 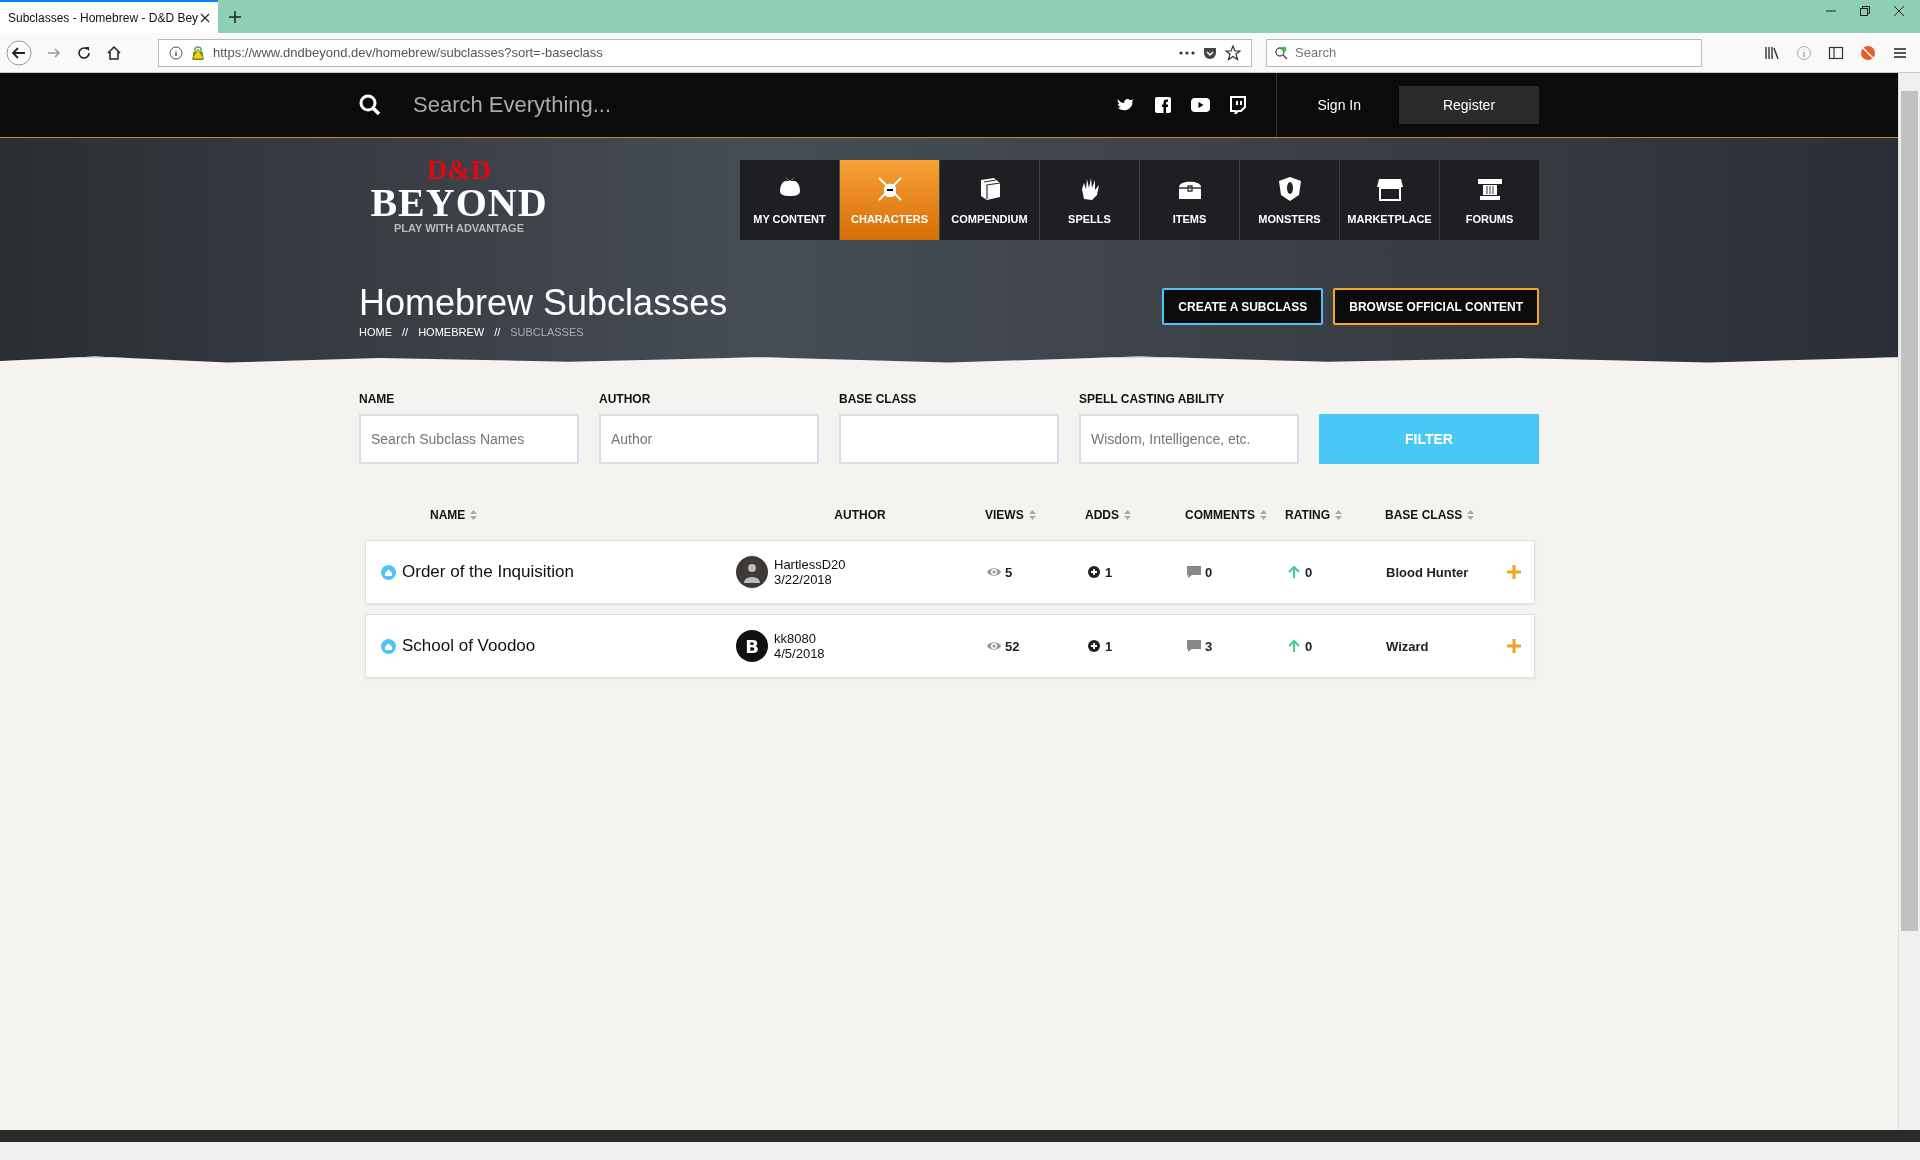 I want to click on twitch-icon, so click(x=1238, y=105).